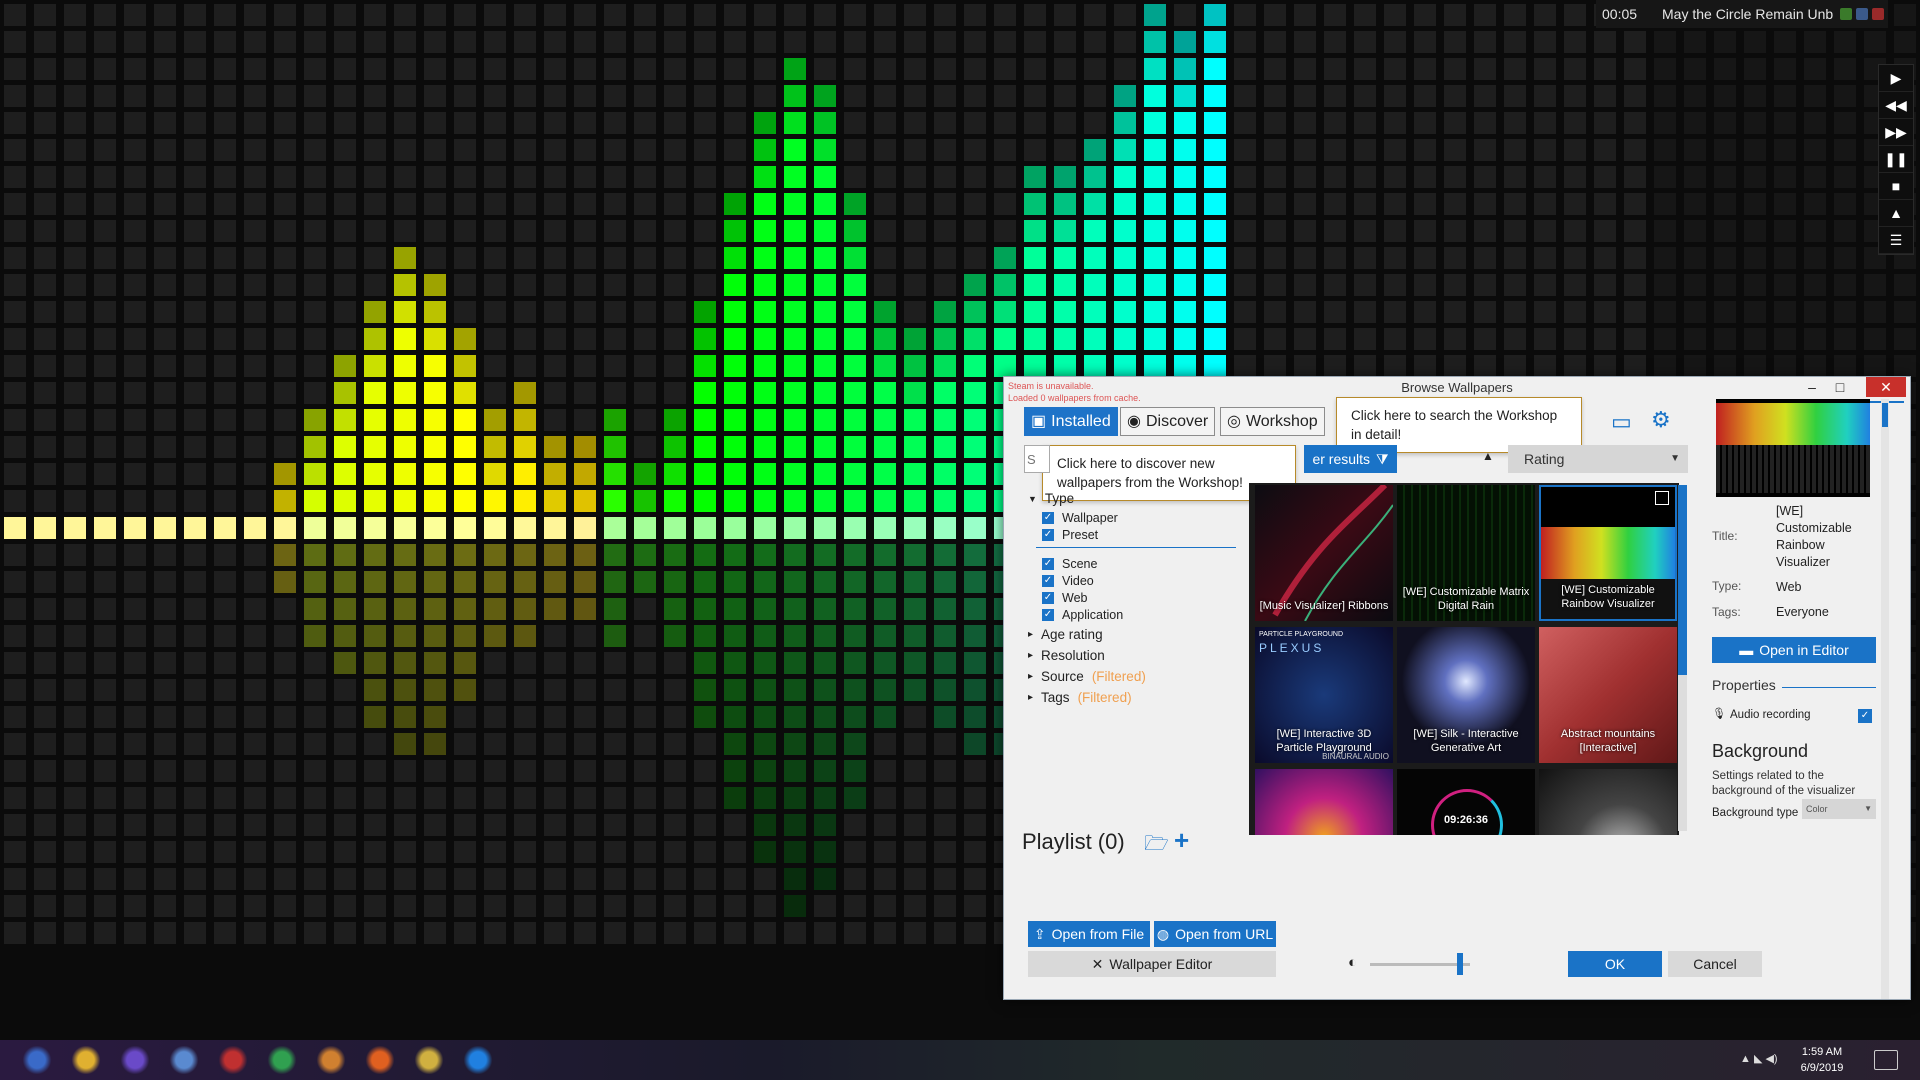 Image resolution: width=1920 pixels, height=1080 pixels. What do you see at coordinates (1488, 456) in the screenshot?
I see `sort-direction-icon: ▲` at bounding box center [1488, 456].